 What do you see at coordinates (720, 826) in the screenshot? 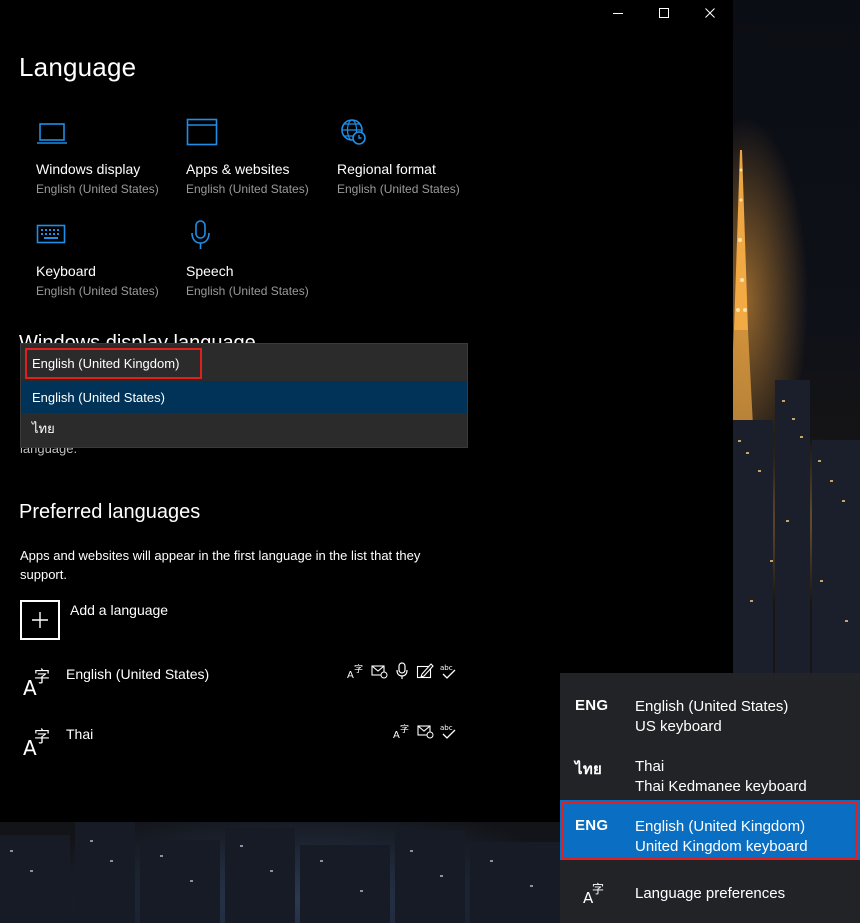
I see `input-method-language: English (United Kingdom)` at bounding box center [720, 826].